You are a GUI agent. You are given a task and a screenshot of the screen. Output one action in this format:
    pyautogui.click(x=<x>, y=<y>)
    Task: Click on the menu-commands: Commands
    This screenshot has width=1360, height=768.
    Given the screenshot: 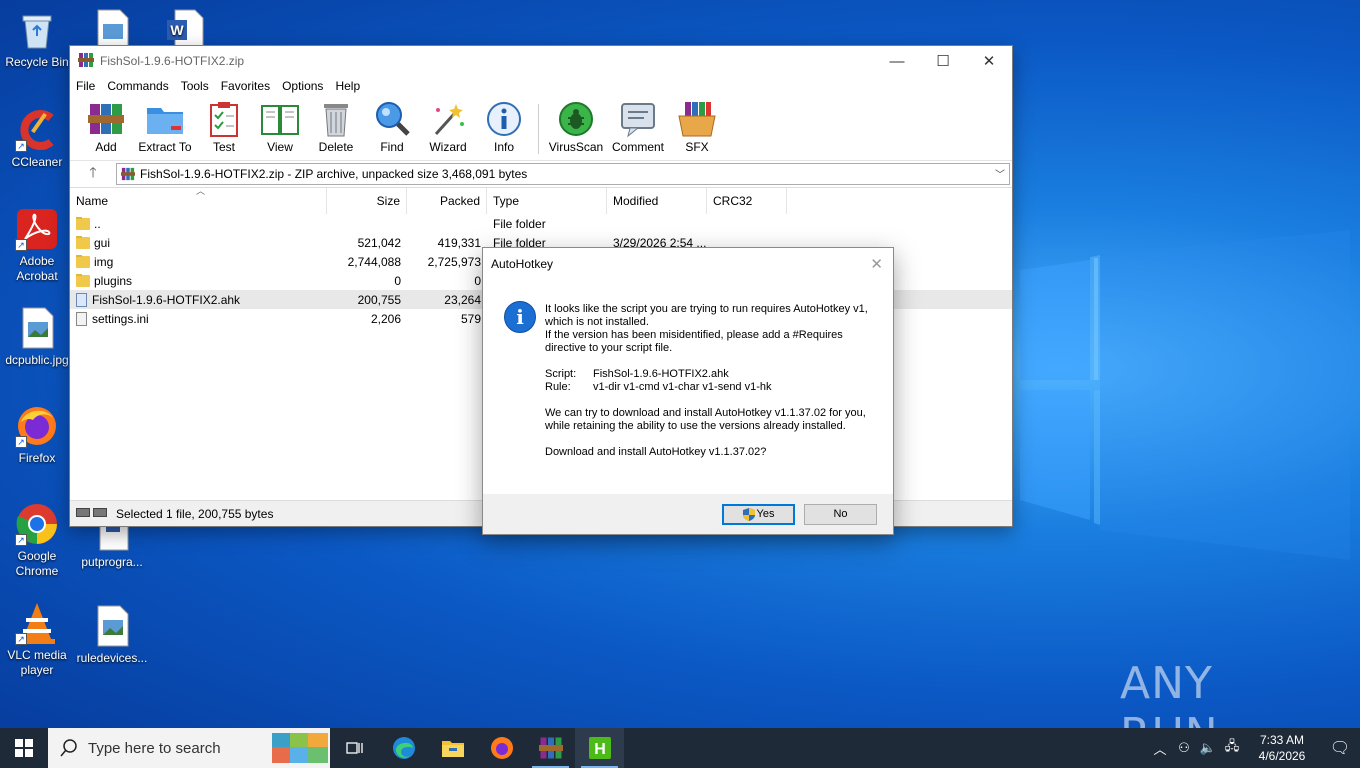 What is the action you would take?
    pyautogui.click(x=137, y=86)
    